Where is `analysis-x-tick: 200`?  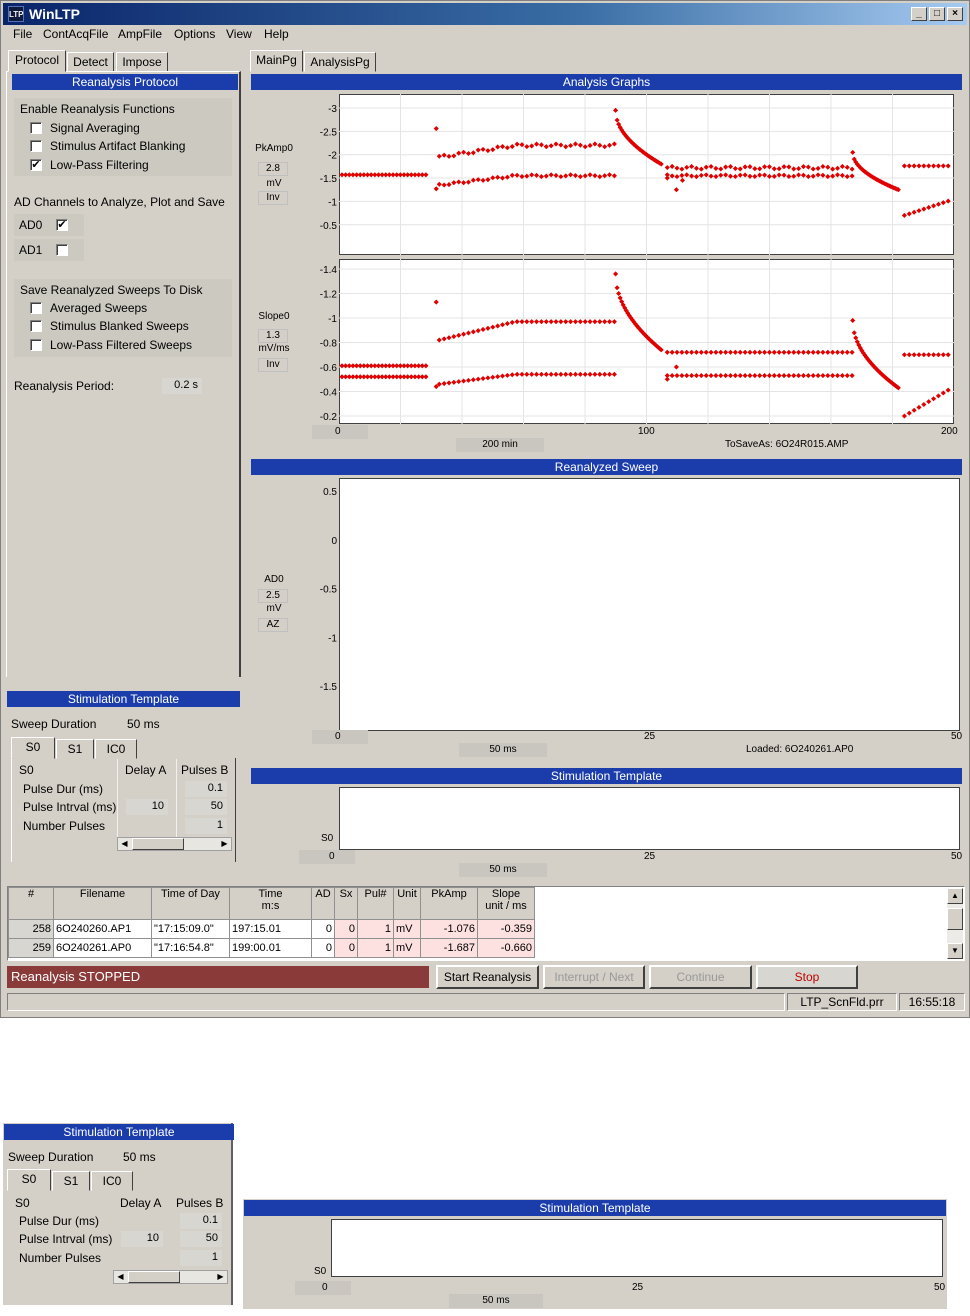 analysis-x-tick: 200 is located at coordinates (949, 431).